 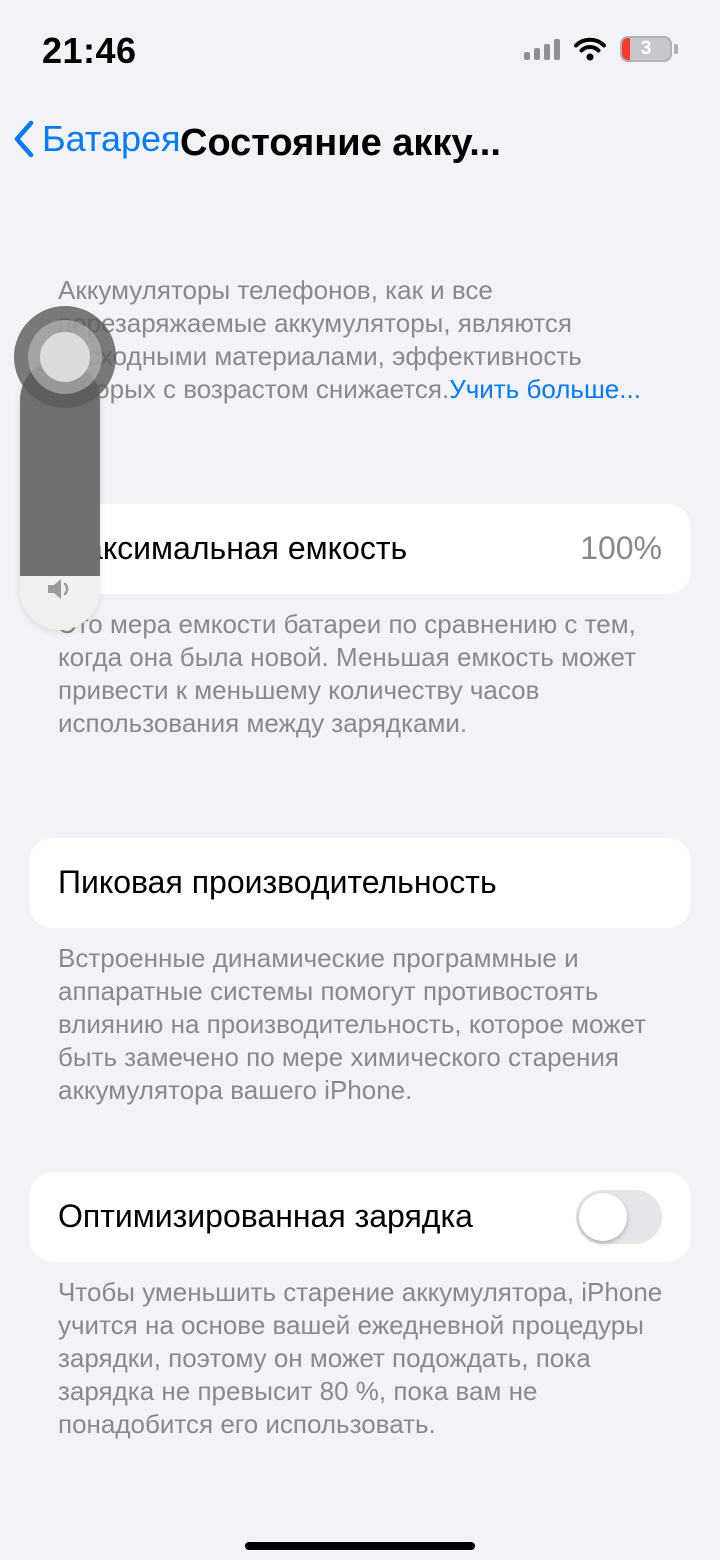 I want to click on battery-level: 3, so click(x=646, y=48).